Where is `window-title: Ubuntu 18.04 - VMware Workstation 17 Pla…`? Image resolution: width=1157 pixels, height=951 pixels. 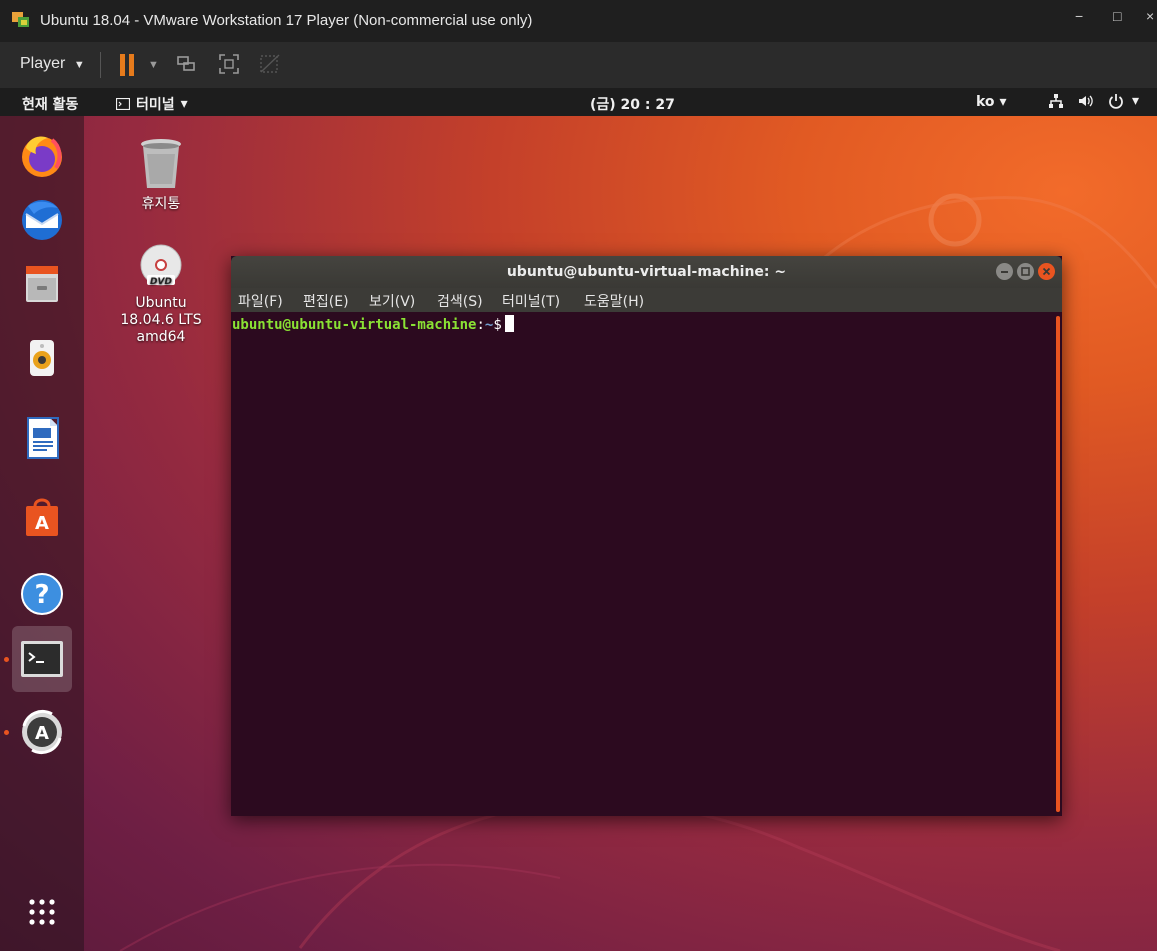 window-title: Ubuntu 18.04 - VMware Workstation 17 Pla… is located at coordinates (286, 20).